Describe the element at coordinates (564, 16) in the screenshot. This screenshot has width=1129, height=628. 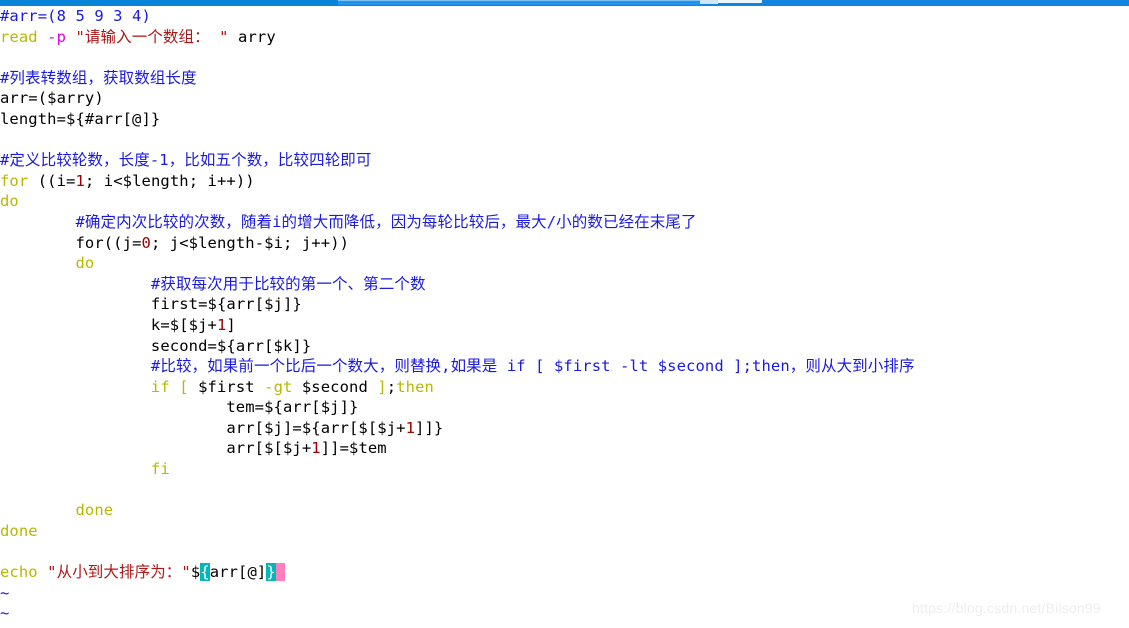
I see `code-line: #arr=(8 5 9 3 4)` at that location.